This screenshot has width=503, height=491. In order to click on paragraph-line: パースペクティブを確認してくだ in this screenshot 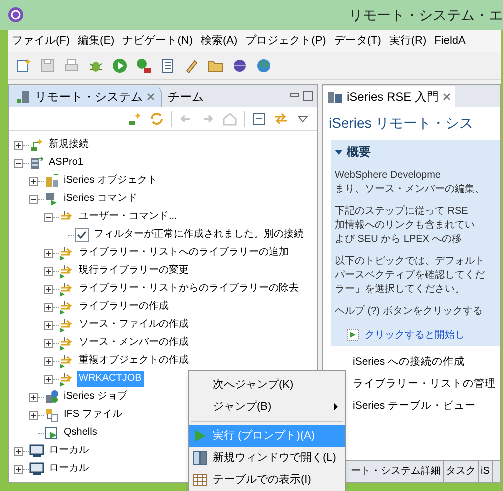, I will do `click(410, 276)`.